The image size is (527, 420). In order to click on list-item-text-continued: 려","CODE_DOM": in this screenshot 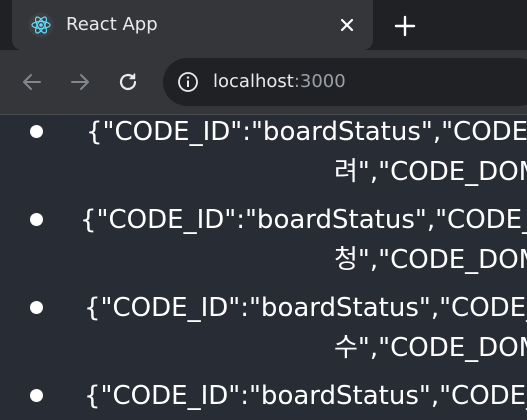, I will do `click(430, 172)`.